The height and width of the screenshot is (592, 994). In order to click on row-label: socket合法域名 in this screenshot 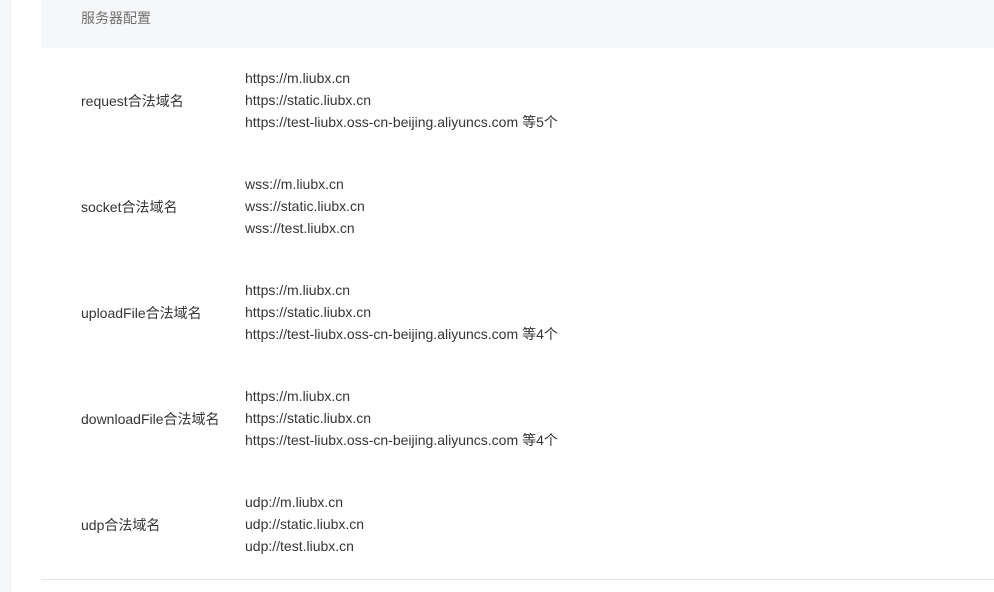, I will do `click(129, 207)`.